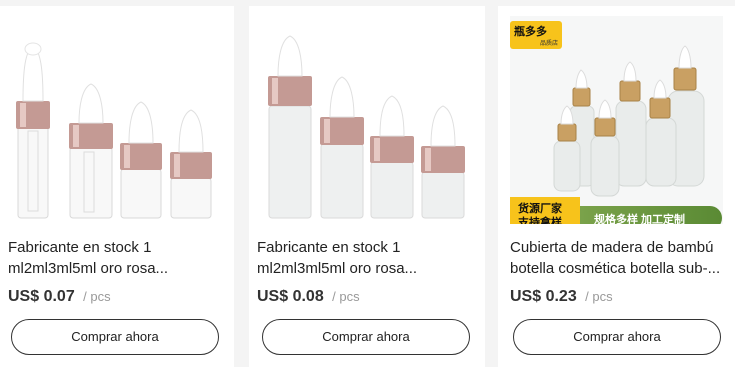  Describe the element at coordinates (91, 151) in the screenshot. I see `bottle-2ml` at that location.